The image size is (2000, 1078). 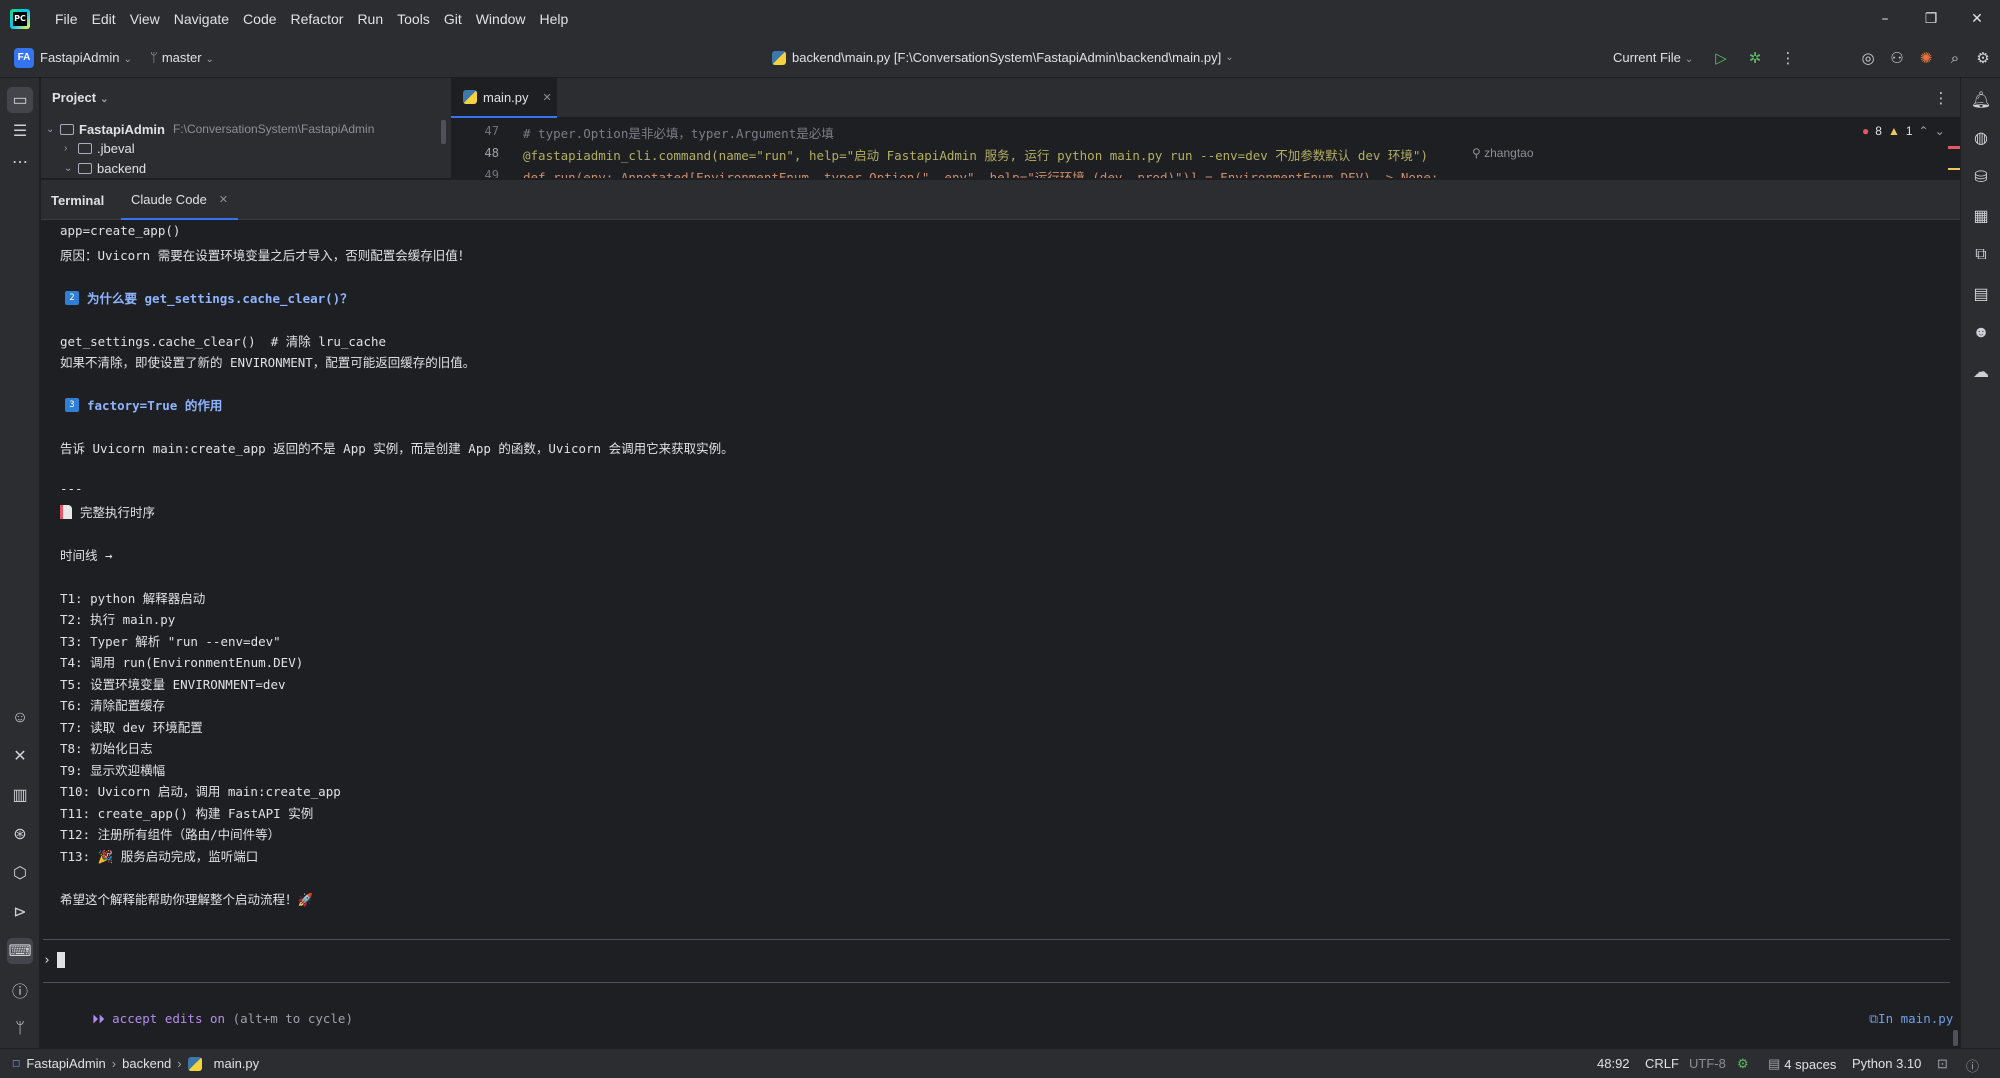 I want to click on menu-file: File, so click(x=66, y=19).